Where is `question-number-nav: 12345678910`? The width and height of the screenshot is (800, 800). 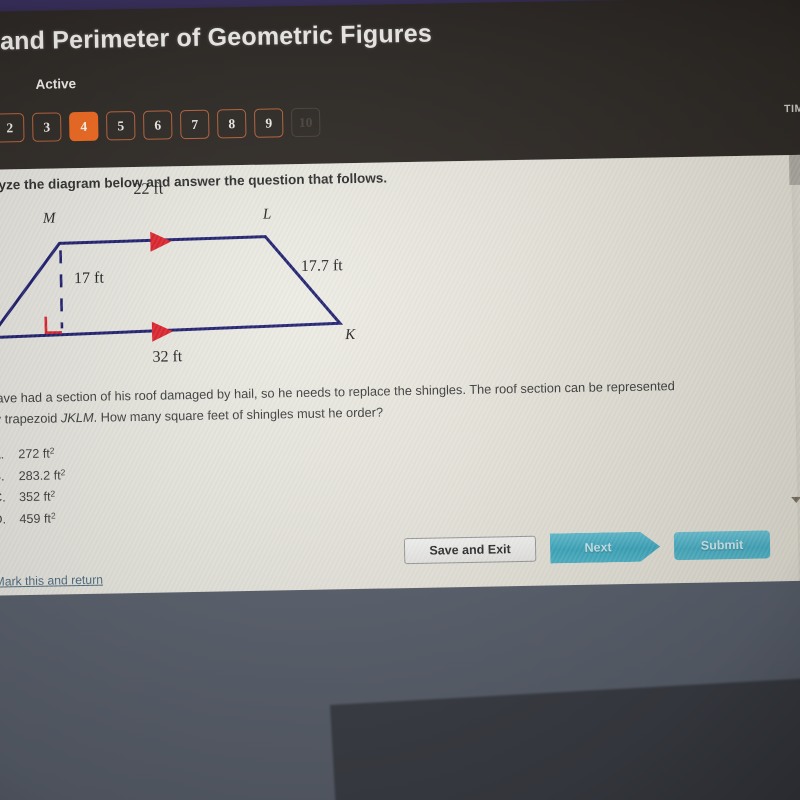 question-number-nav: 12345678910 is located at coordinates (160, 125).